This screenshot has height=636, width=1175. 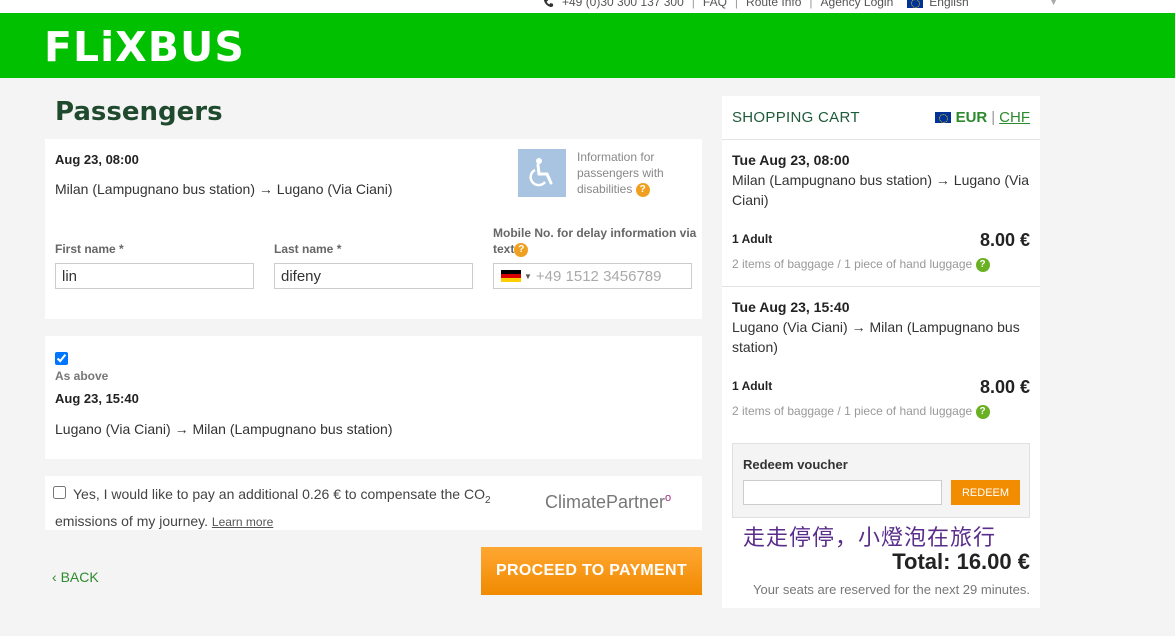 I want to click on co2-subscript: 2, so click(x=487, y=500).